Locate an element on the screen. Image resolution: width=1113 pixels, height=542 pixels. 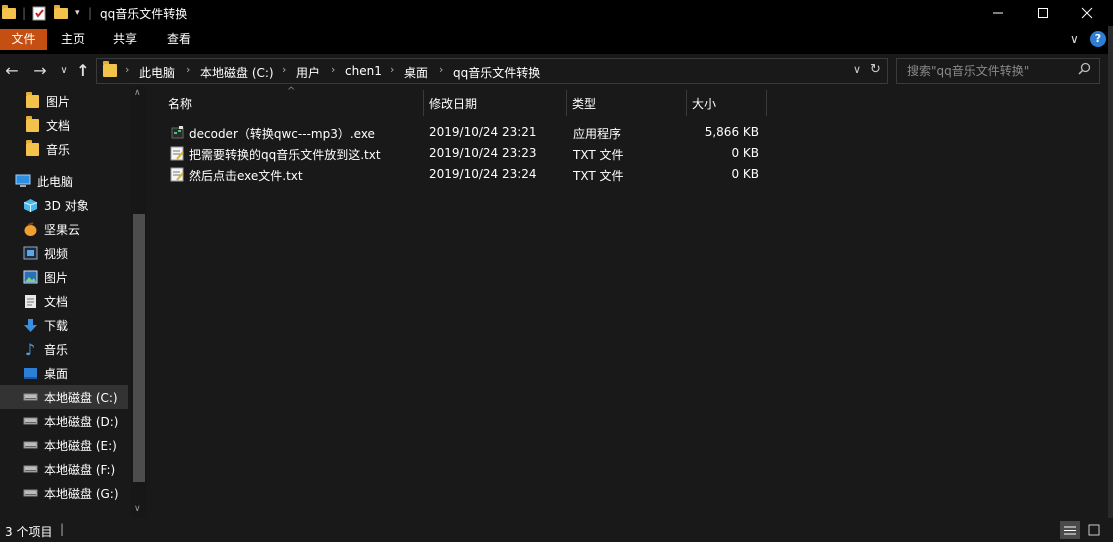
column-header-type: 类型 is located at coordinates (584, 104).